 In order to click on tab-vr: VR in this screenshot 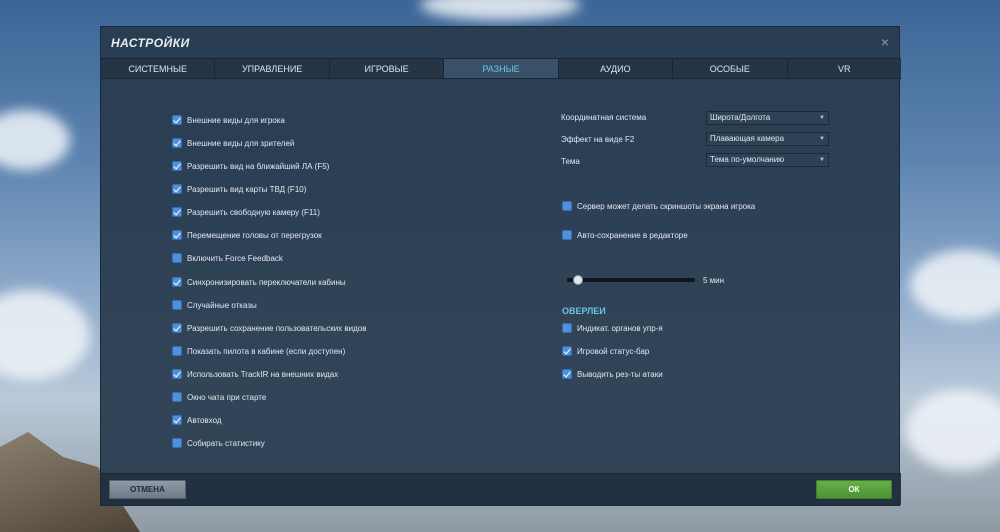, I will do `click(844, 68)`.